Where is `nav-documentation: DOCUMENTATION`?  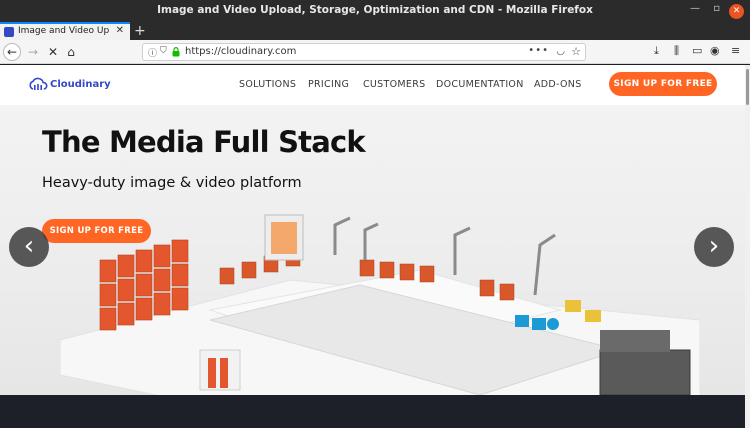 nav-documentation: DOCUMENTATION is located at coordinates (480, 84).